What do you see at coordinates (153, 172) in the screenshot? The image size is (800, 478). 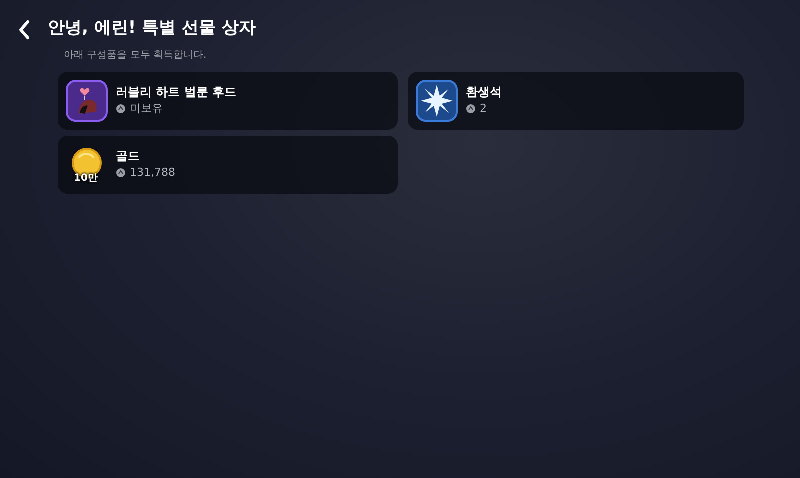 I see `owned-count: 131,788` at bounding box center [153, 172].